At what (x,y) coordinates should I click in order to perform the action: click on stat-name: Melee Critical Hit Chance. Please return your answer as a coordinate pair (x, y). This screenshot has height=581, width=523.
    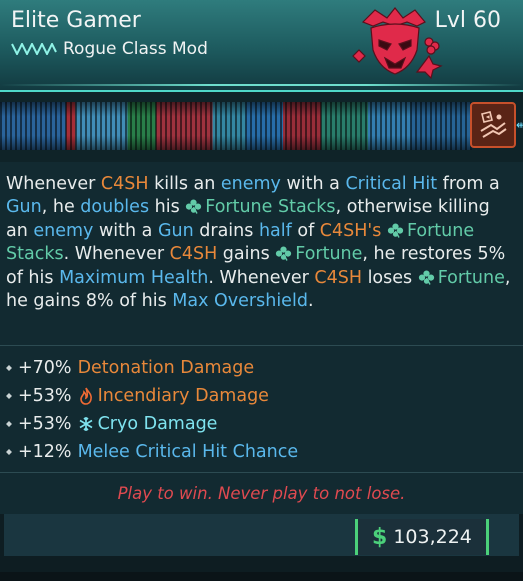
    Looking at the image, I should click on (188, 452).